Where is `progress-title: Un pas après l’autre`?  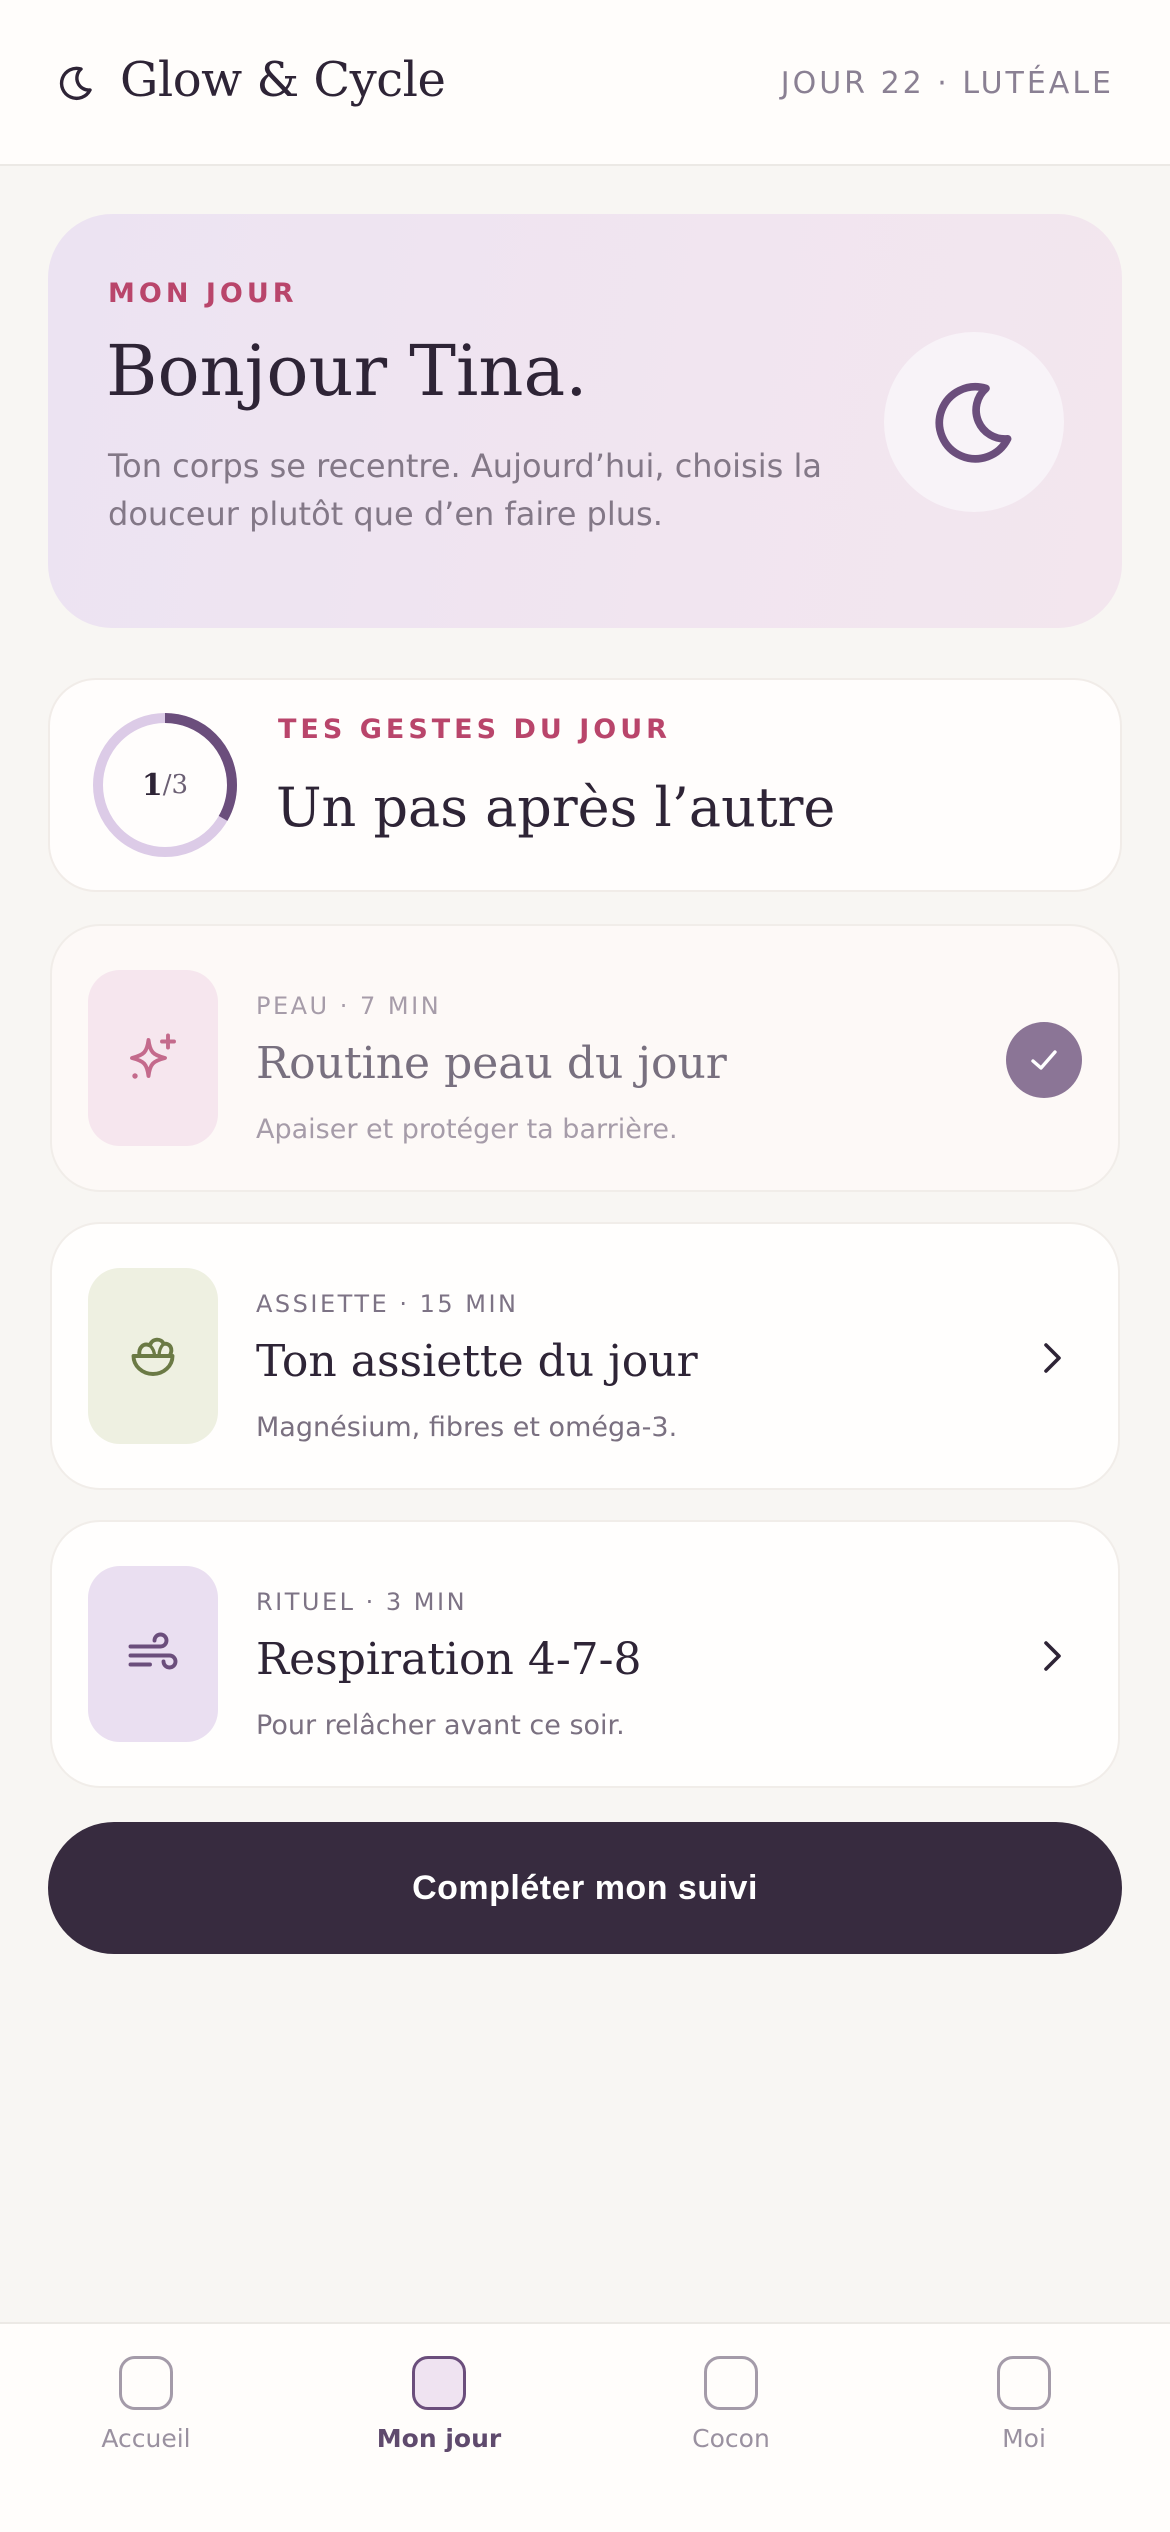 progress-title: Un pas après l’autre is located at coordinates (556, 807).